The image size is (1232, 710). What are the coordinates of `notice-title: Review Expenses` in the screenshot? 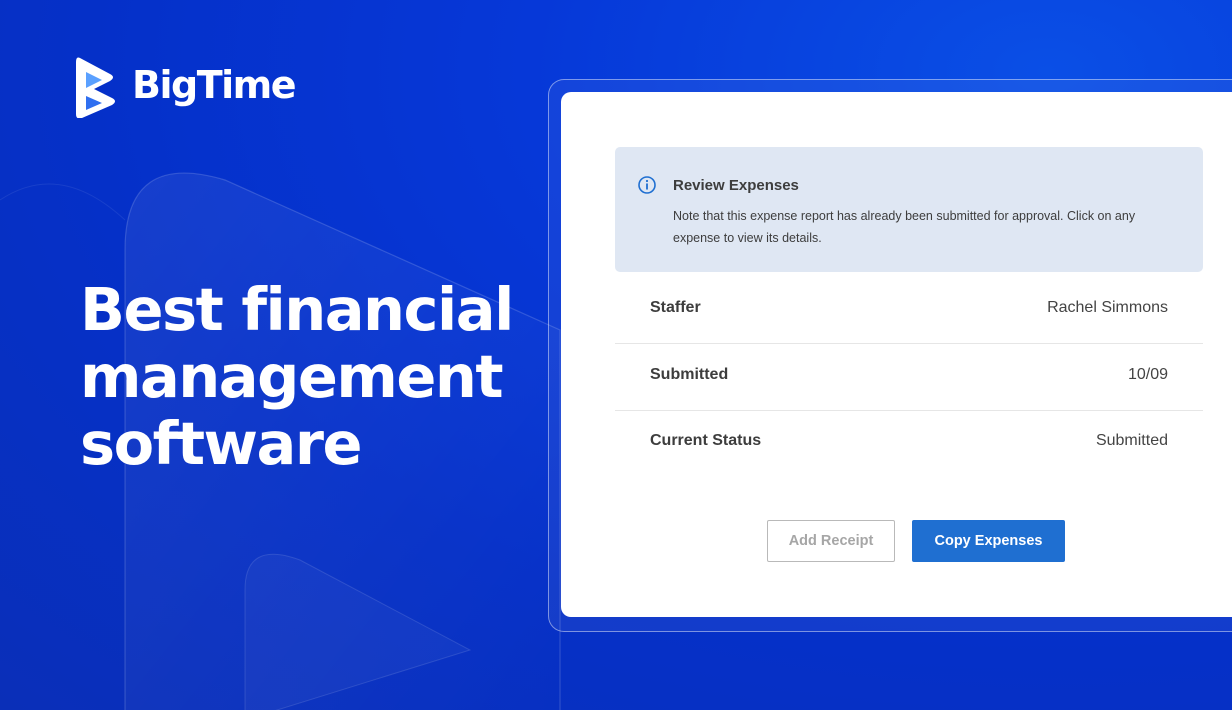 It's located at (736, 185).